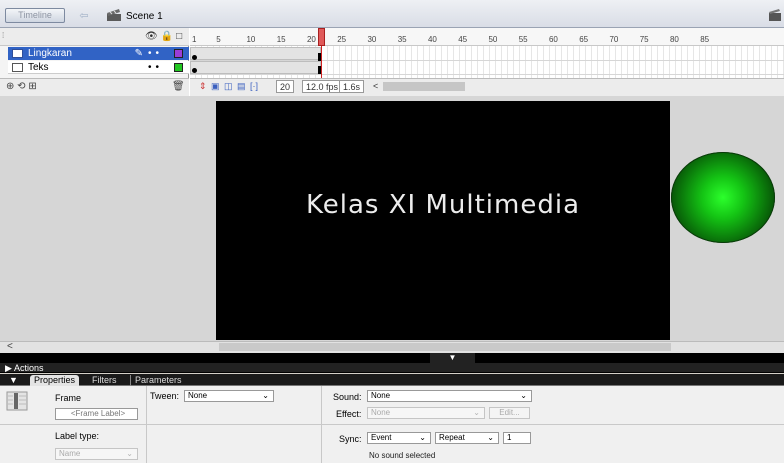  Describe the element at coordinates (55, 380) in the screenshot. I see `tab-properties: Properties` at that location.